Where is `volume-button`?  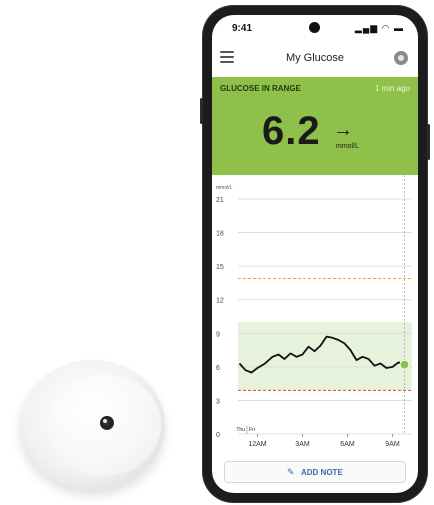
volume-button is located at coordinates (201, 111).